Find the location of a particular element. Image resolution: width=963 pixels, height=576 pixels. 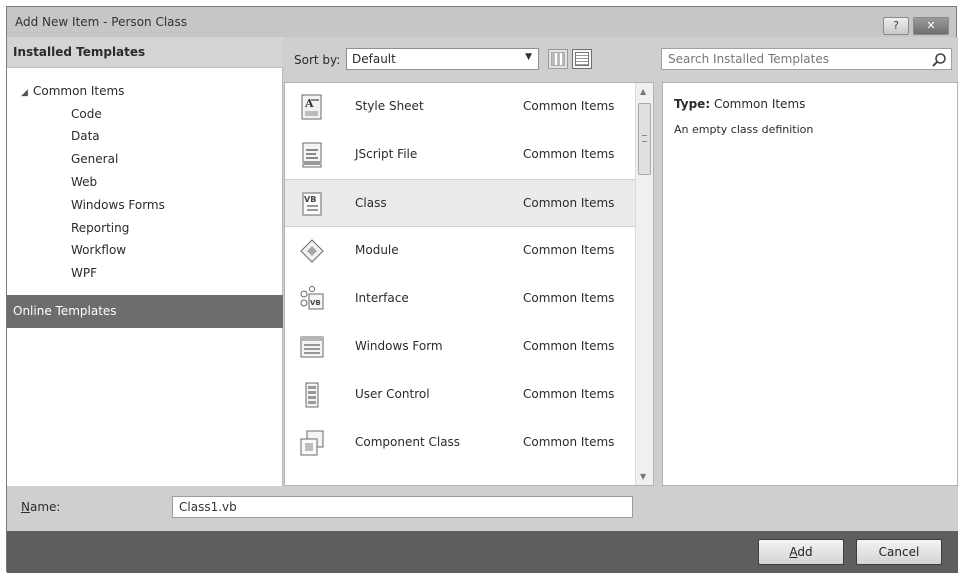

grid-view-icon is located at coordinates (558, 59).